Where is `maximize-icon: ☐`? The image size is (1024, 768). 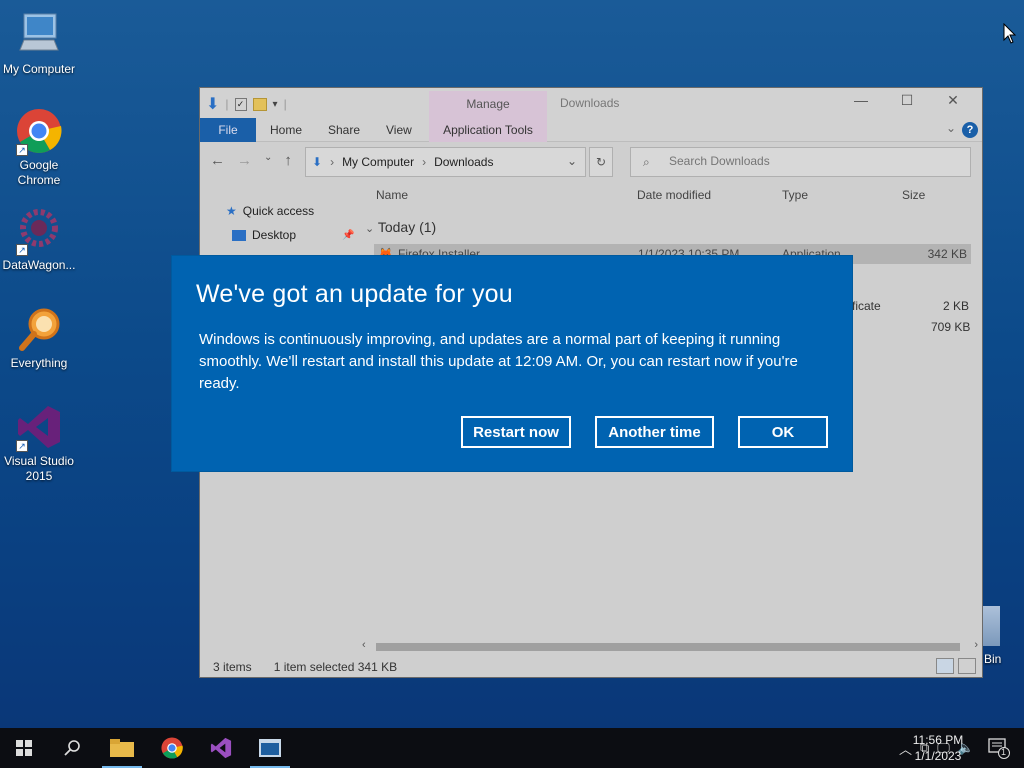
maximize-icon: ☐ is located at coordinates (907, 100).